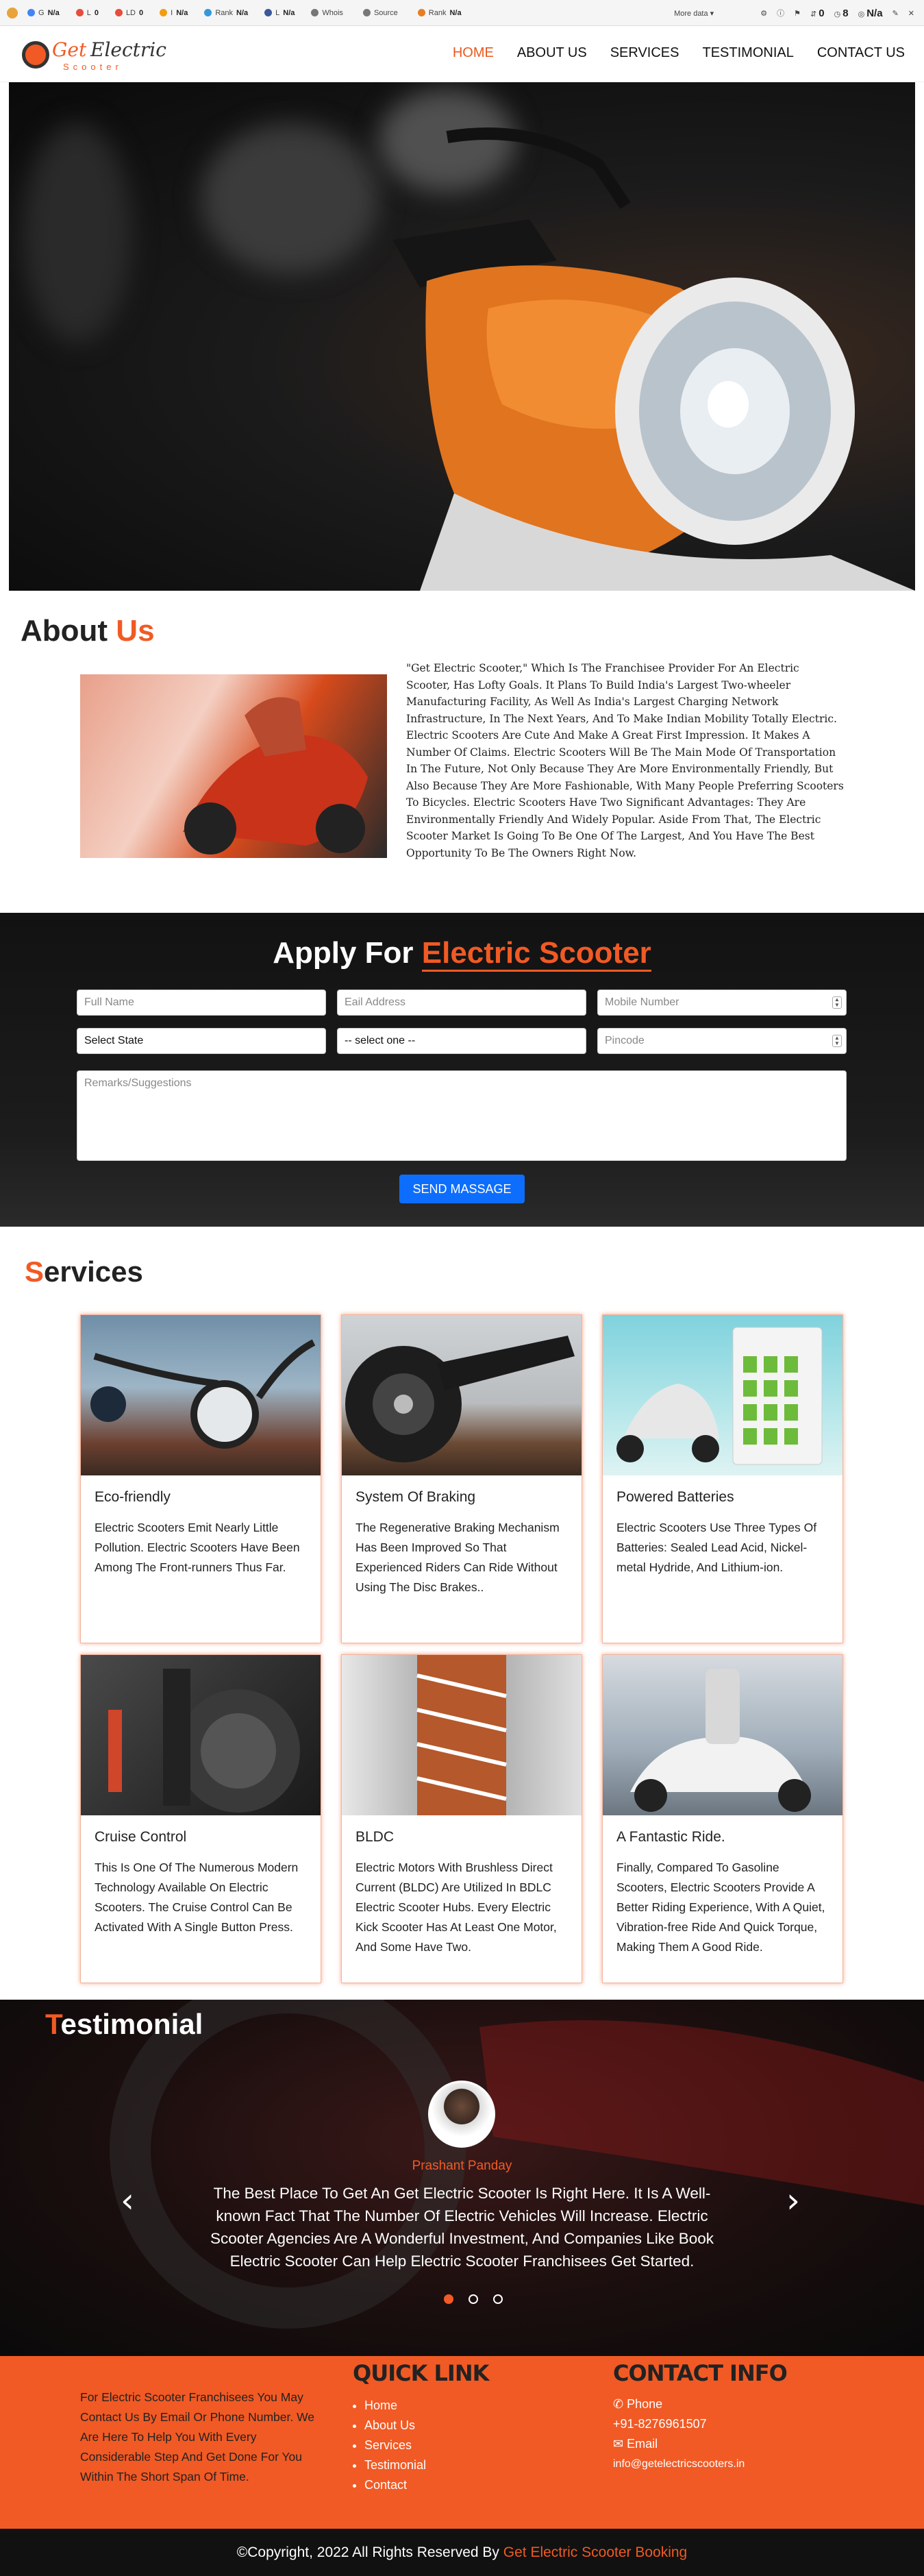 The width and height of the screenshot is (924, 2576). Describe the element at coordinates (395, 2465) in the screenshot. I see `footer-link-testimonial-anchor: Testimonial` at that location.